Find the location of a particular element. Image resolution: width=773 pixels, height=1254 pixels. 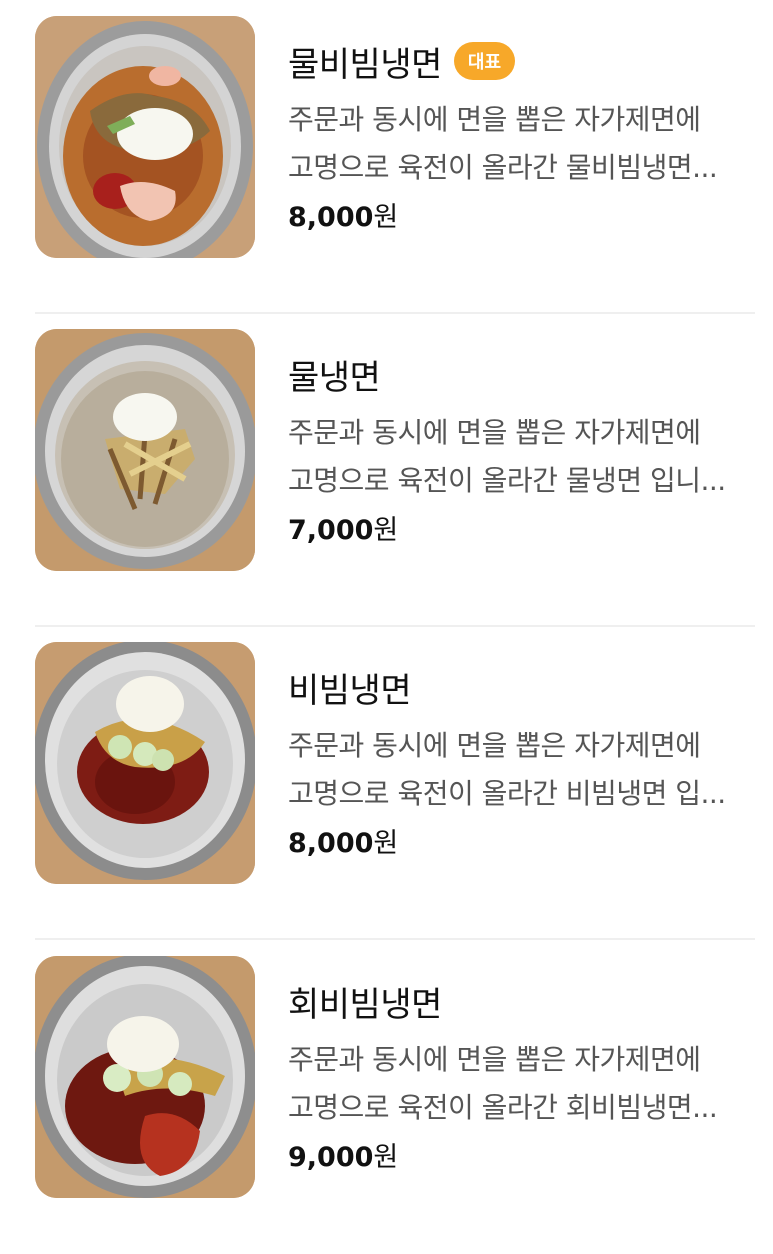

name-row: 비빔냉면 is located at coordinates (523, 687).